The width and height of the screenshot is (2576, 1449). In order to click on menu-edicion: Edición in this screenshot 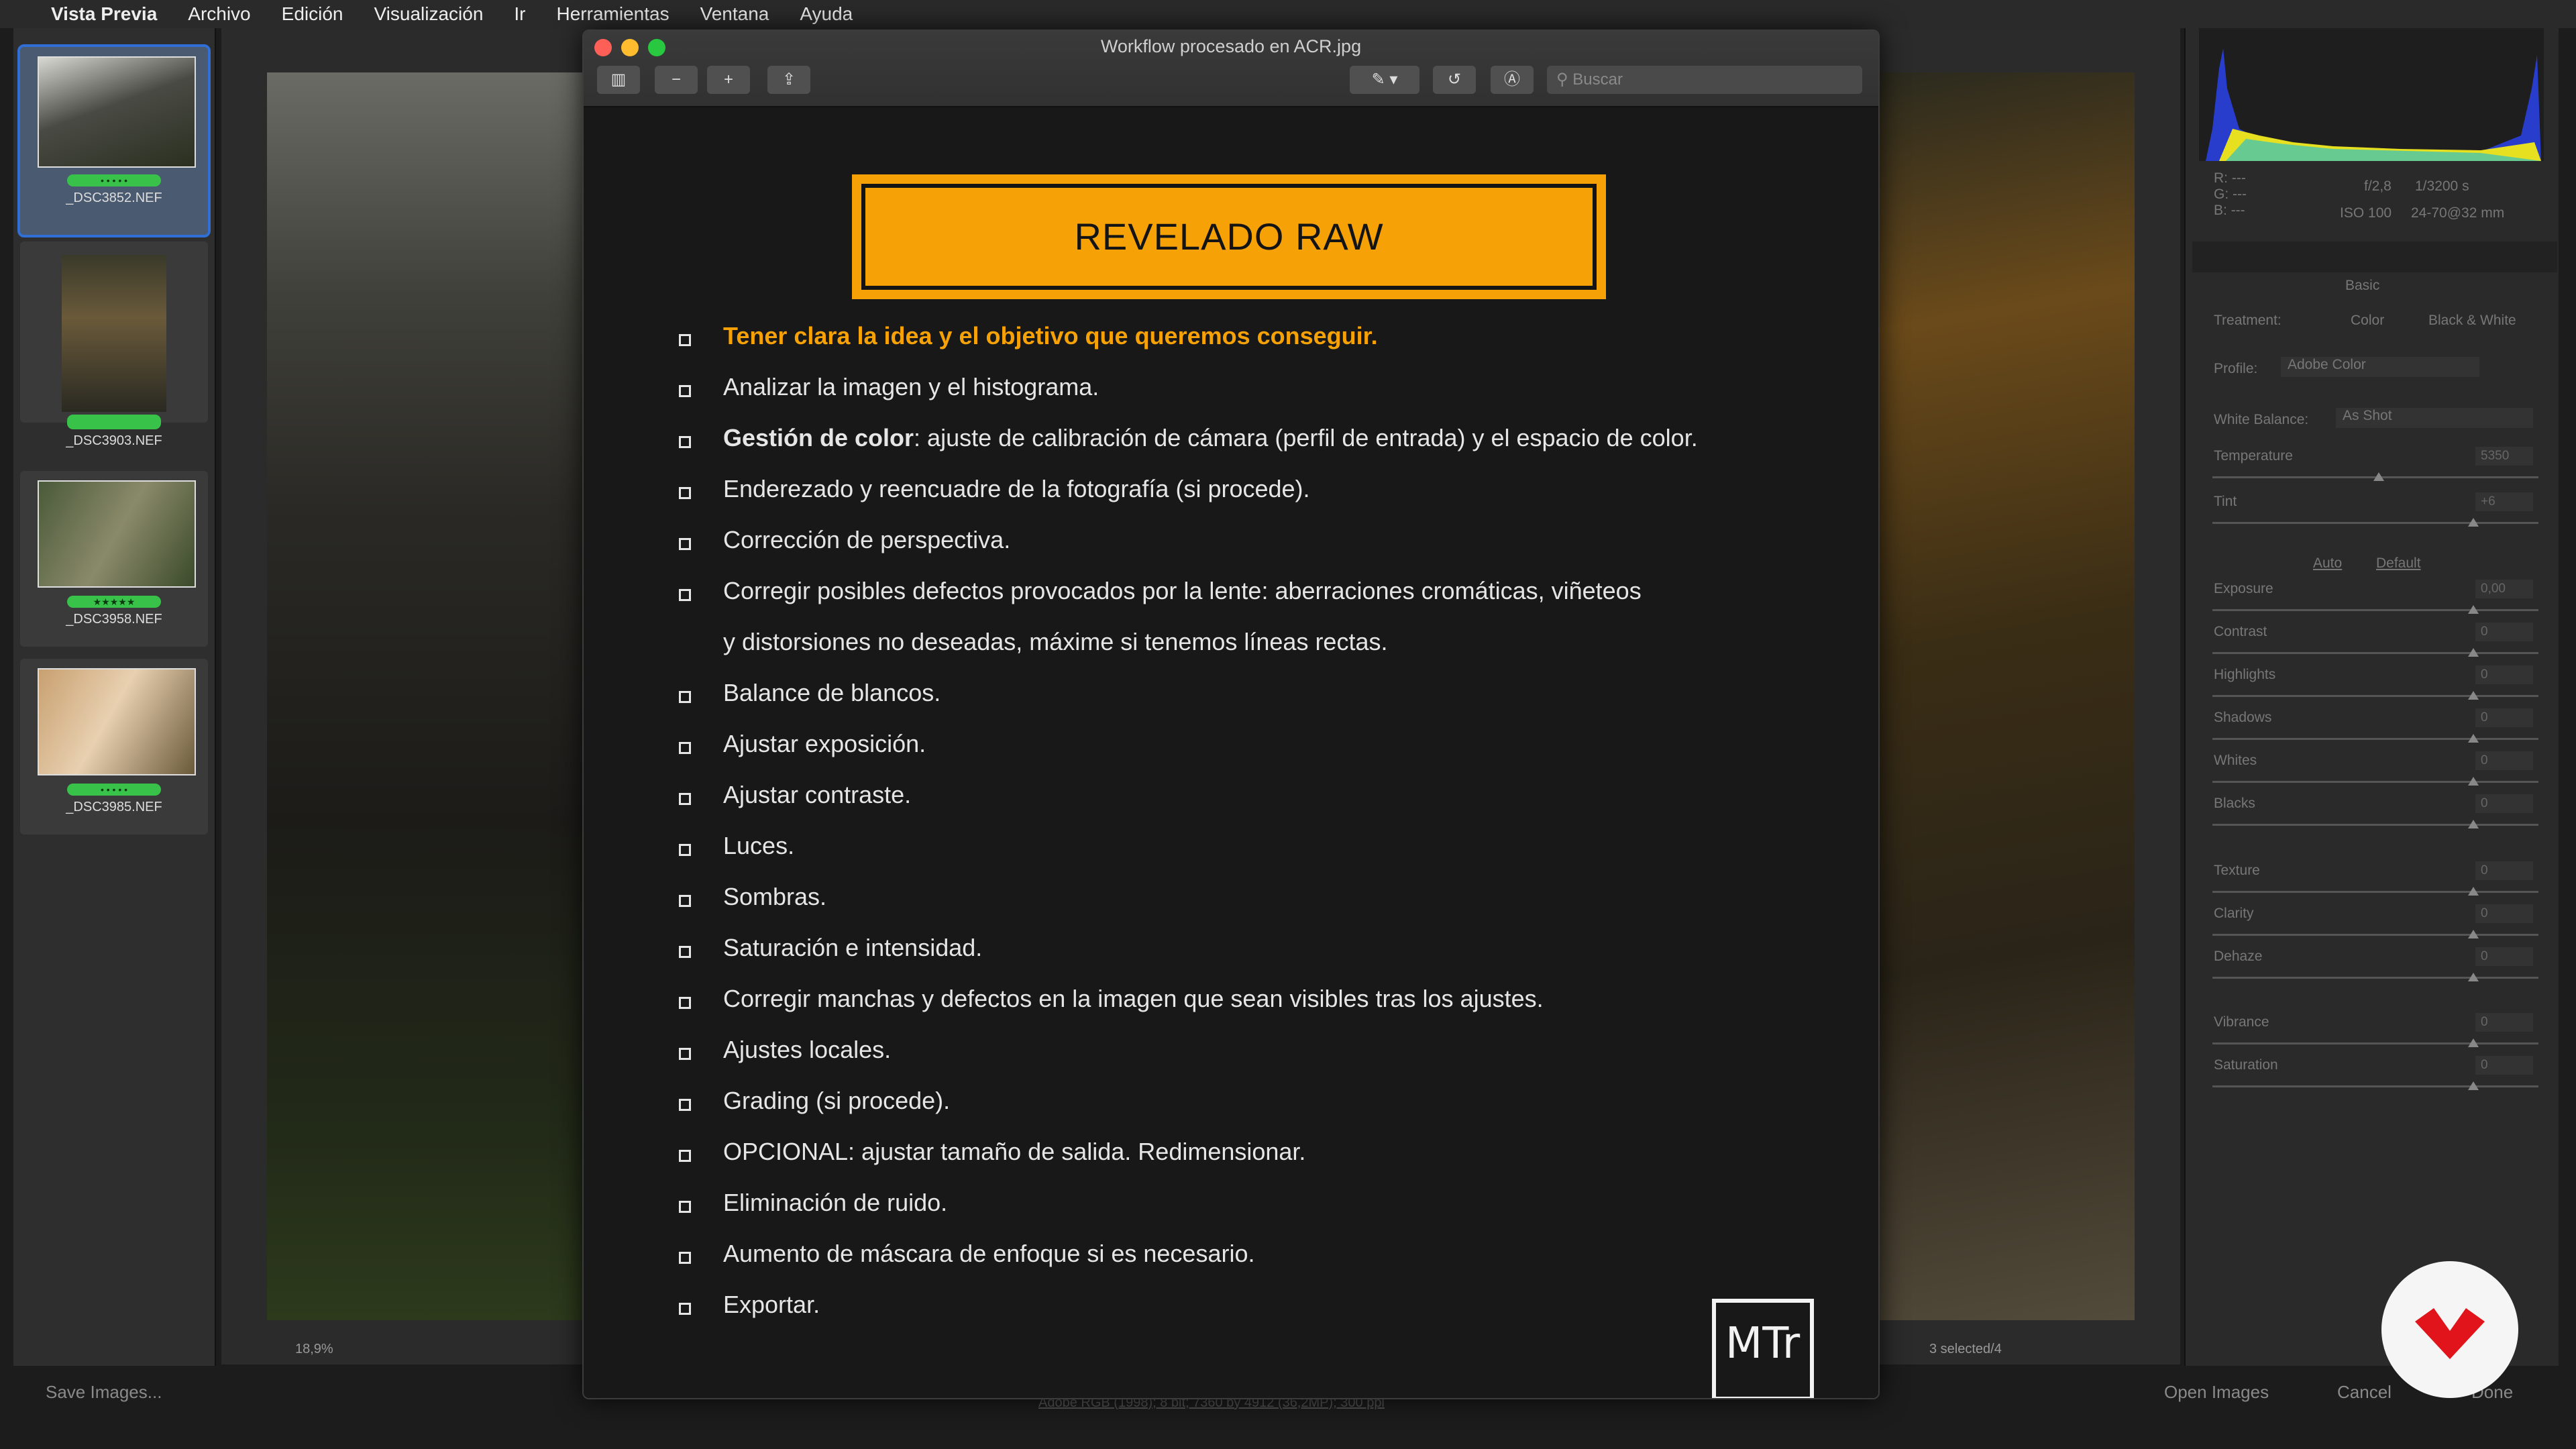, I will do `click(312, 14)`.